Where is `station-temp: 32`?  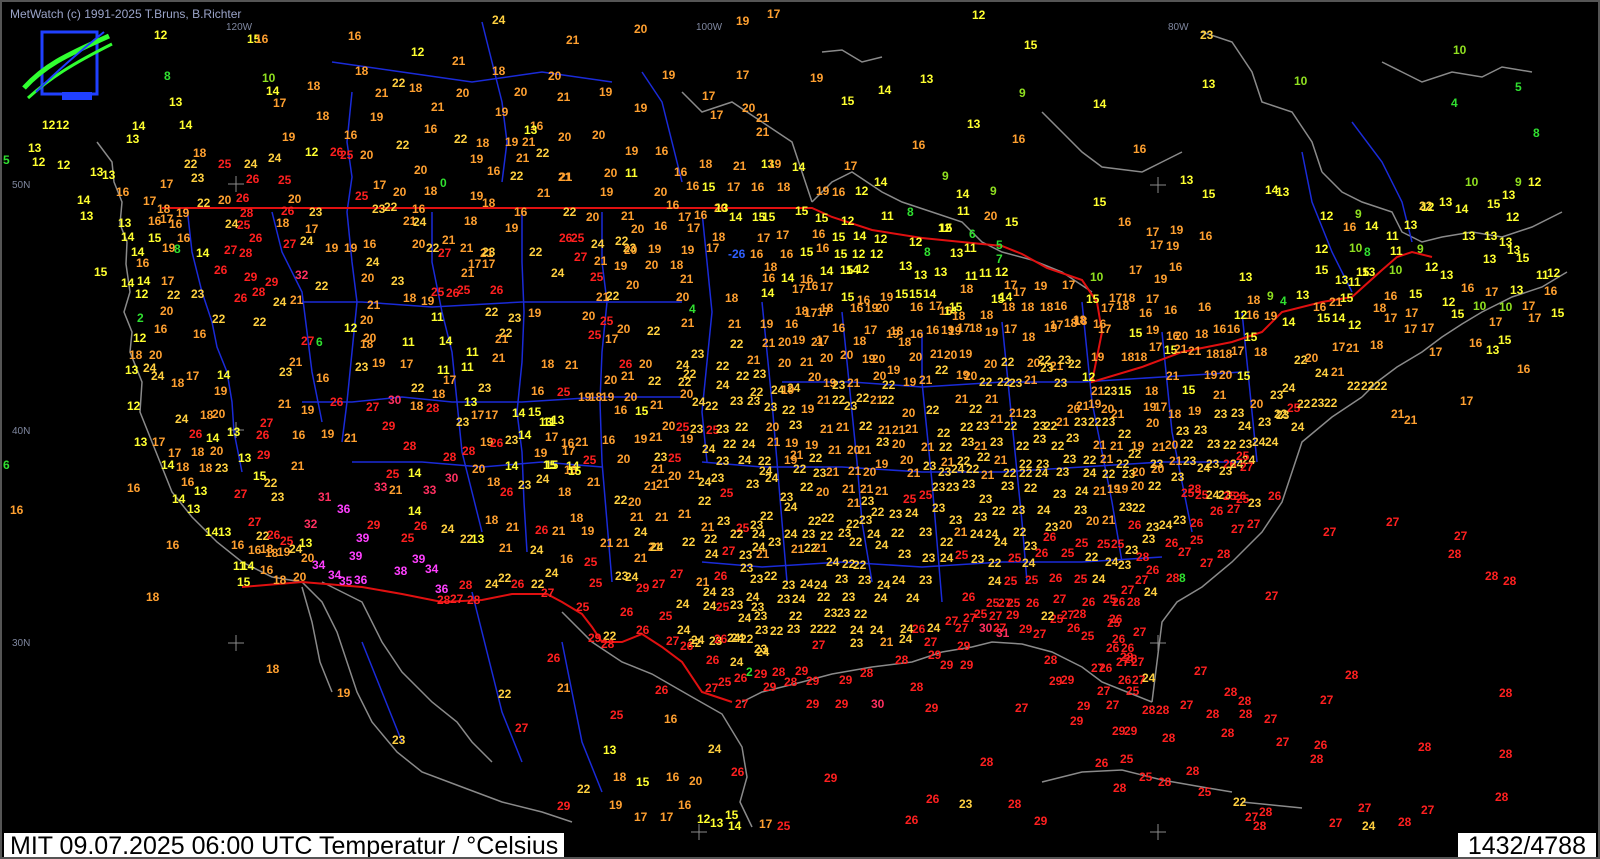 station-temp: 32 is located at coordinates (302, 275).